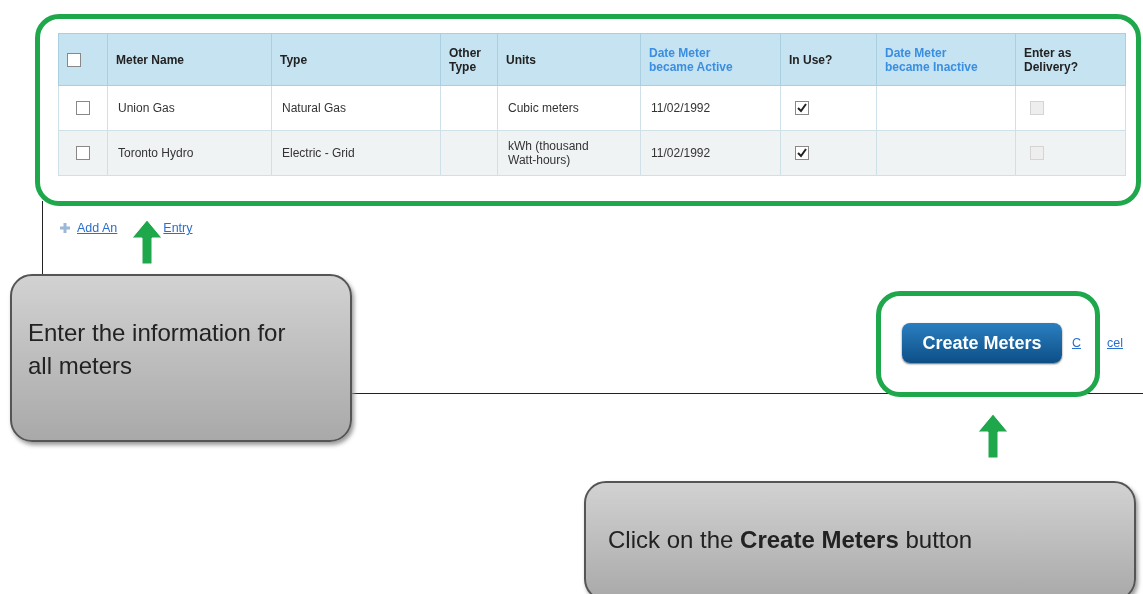 This screenshot has height=594, width=1143. I want to click on column-header: Units, so click(569, 59).